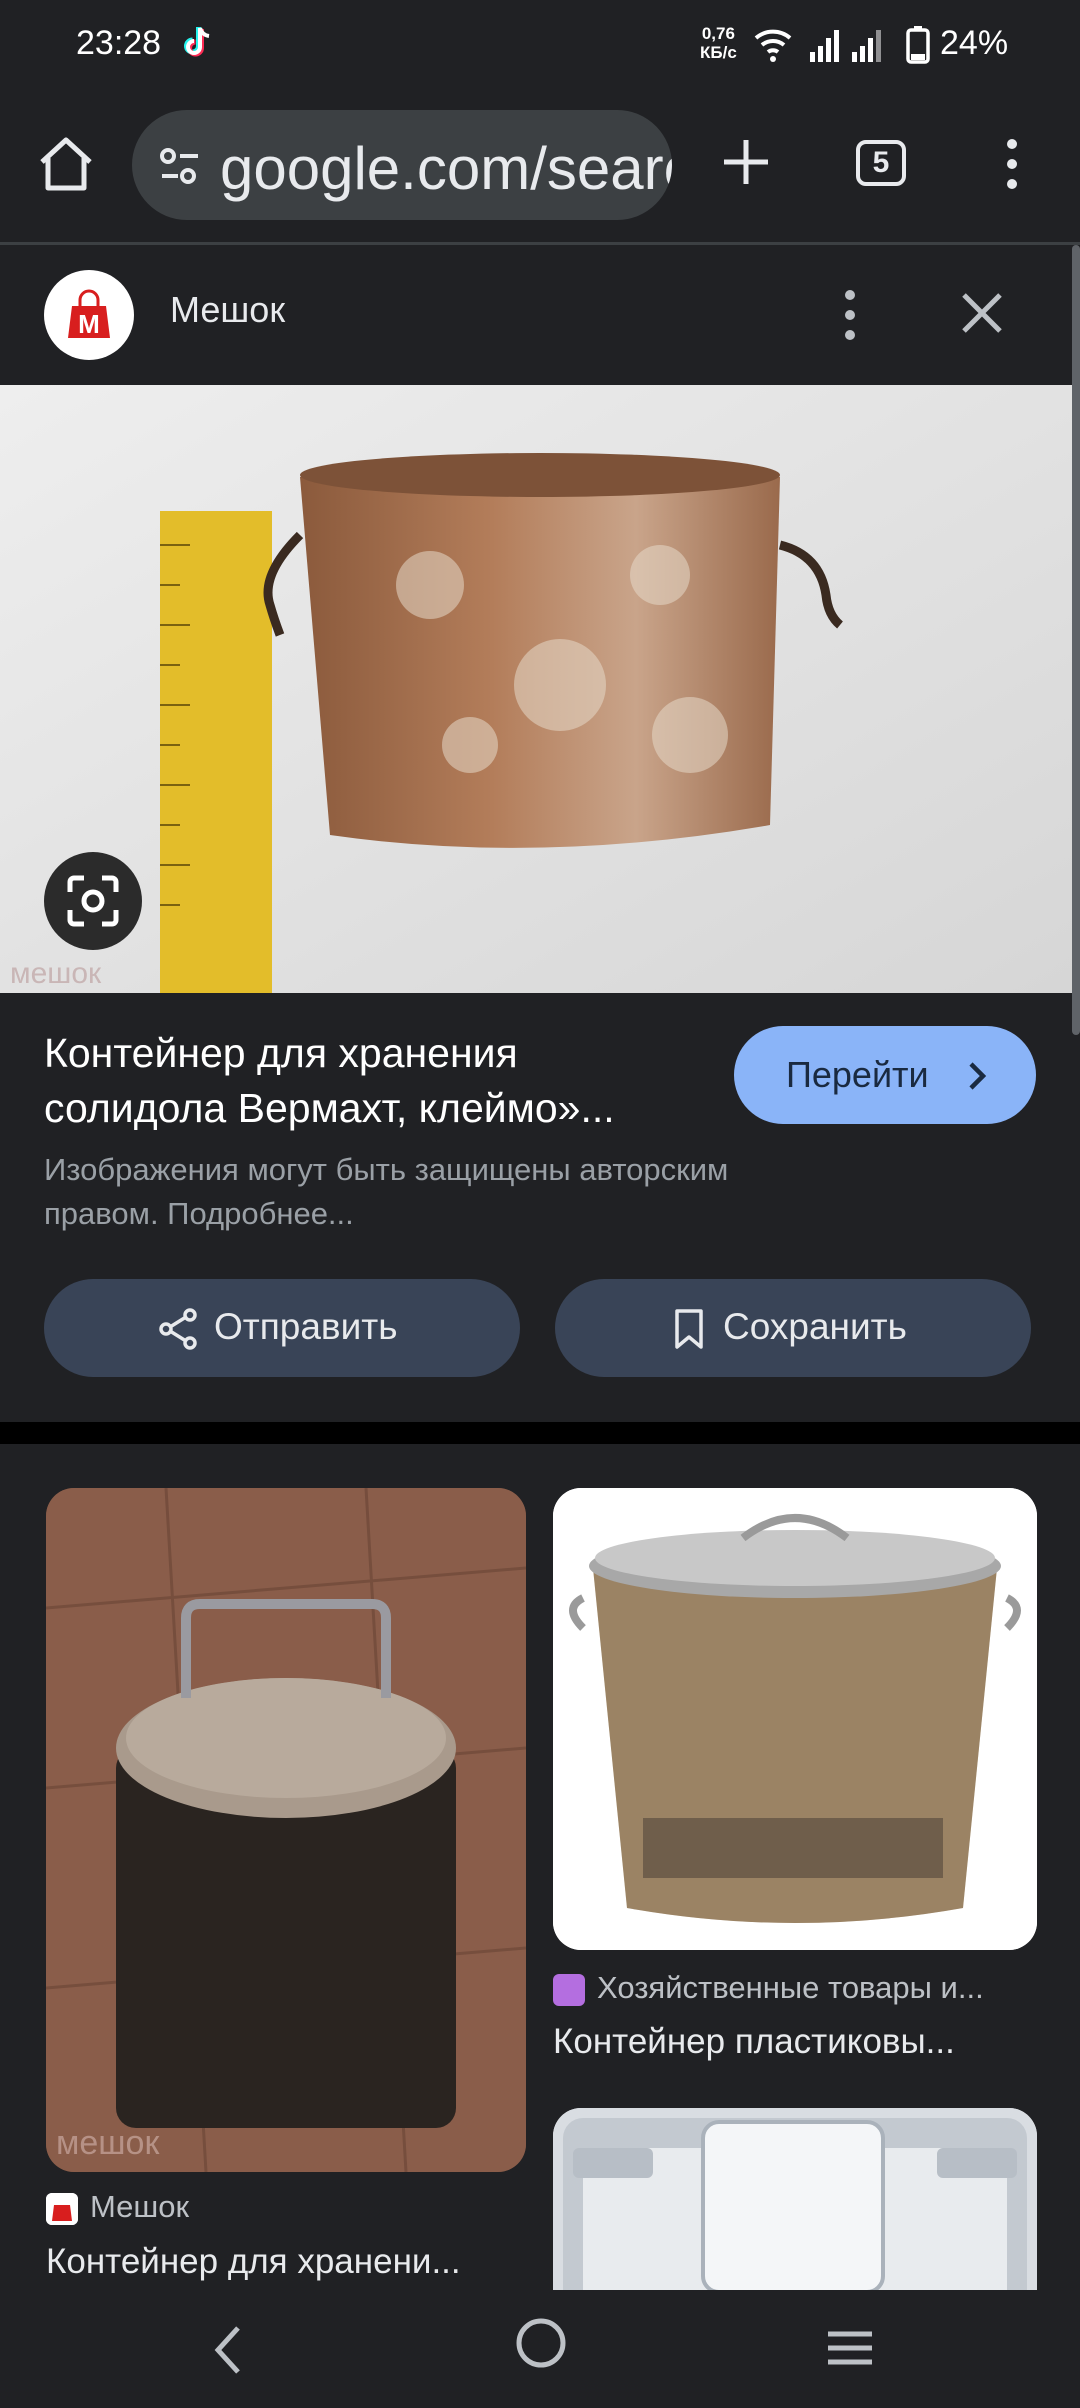  I want to click on share-button: Отправить, so click(282, 1328).